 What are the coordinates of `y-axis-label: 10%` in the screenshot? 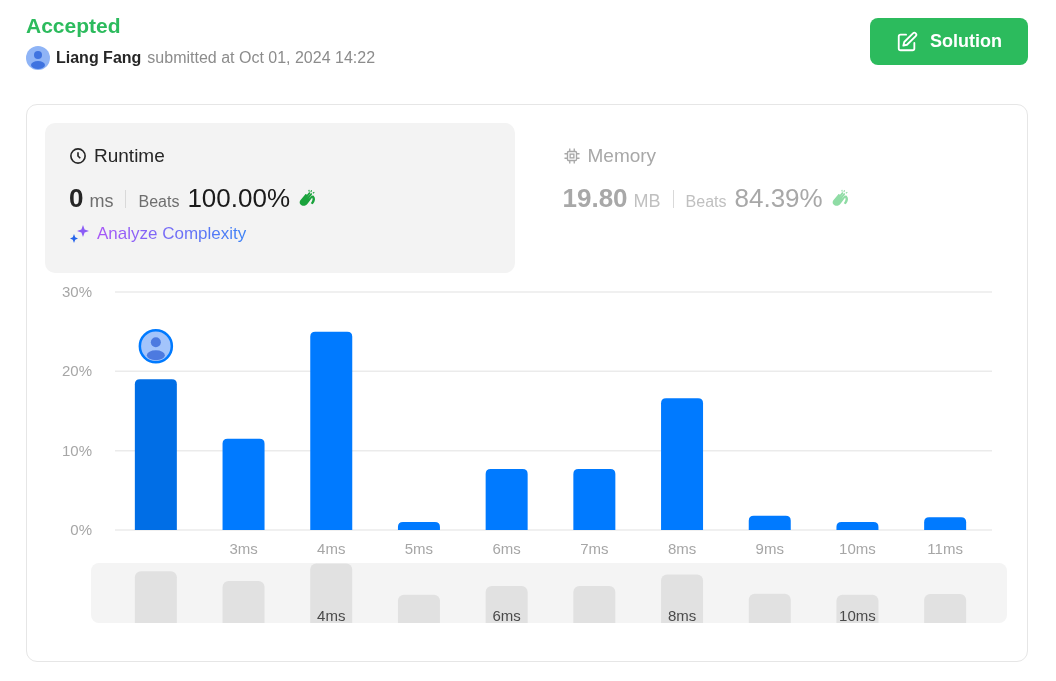 It's located at (76, 450).